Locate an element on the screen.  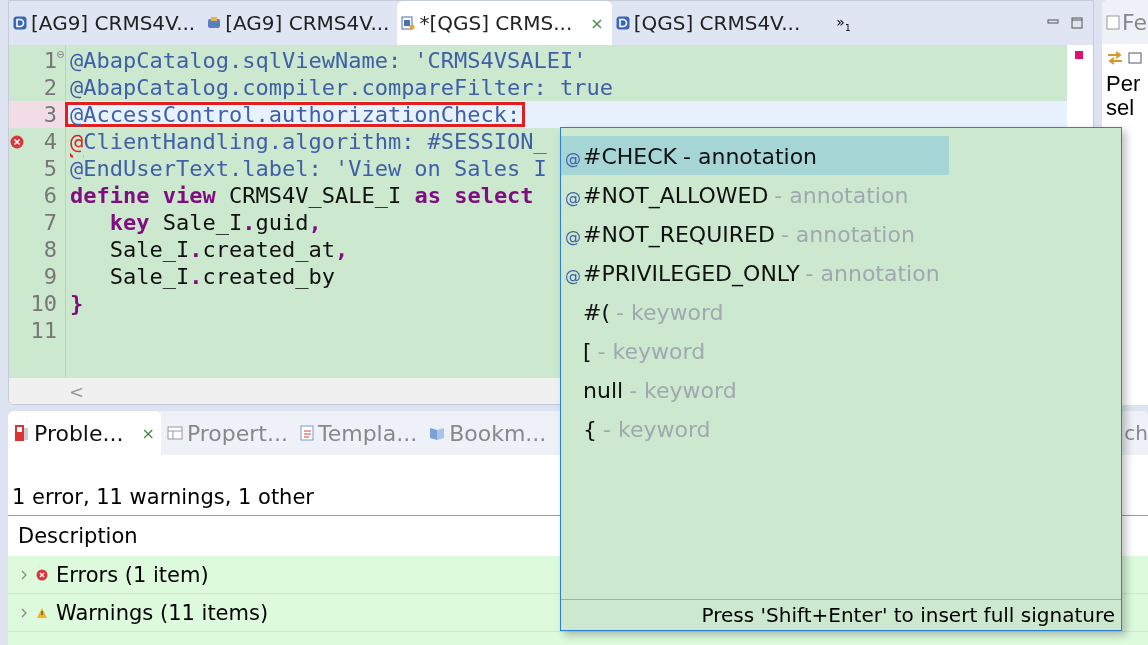
code-line: @EndUserText.label: 'View on Sales I is located at coordinates (308, 168).